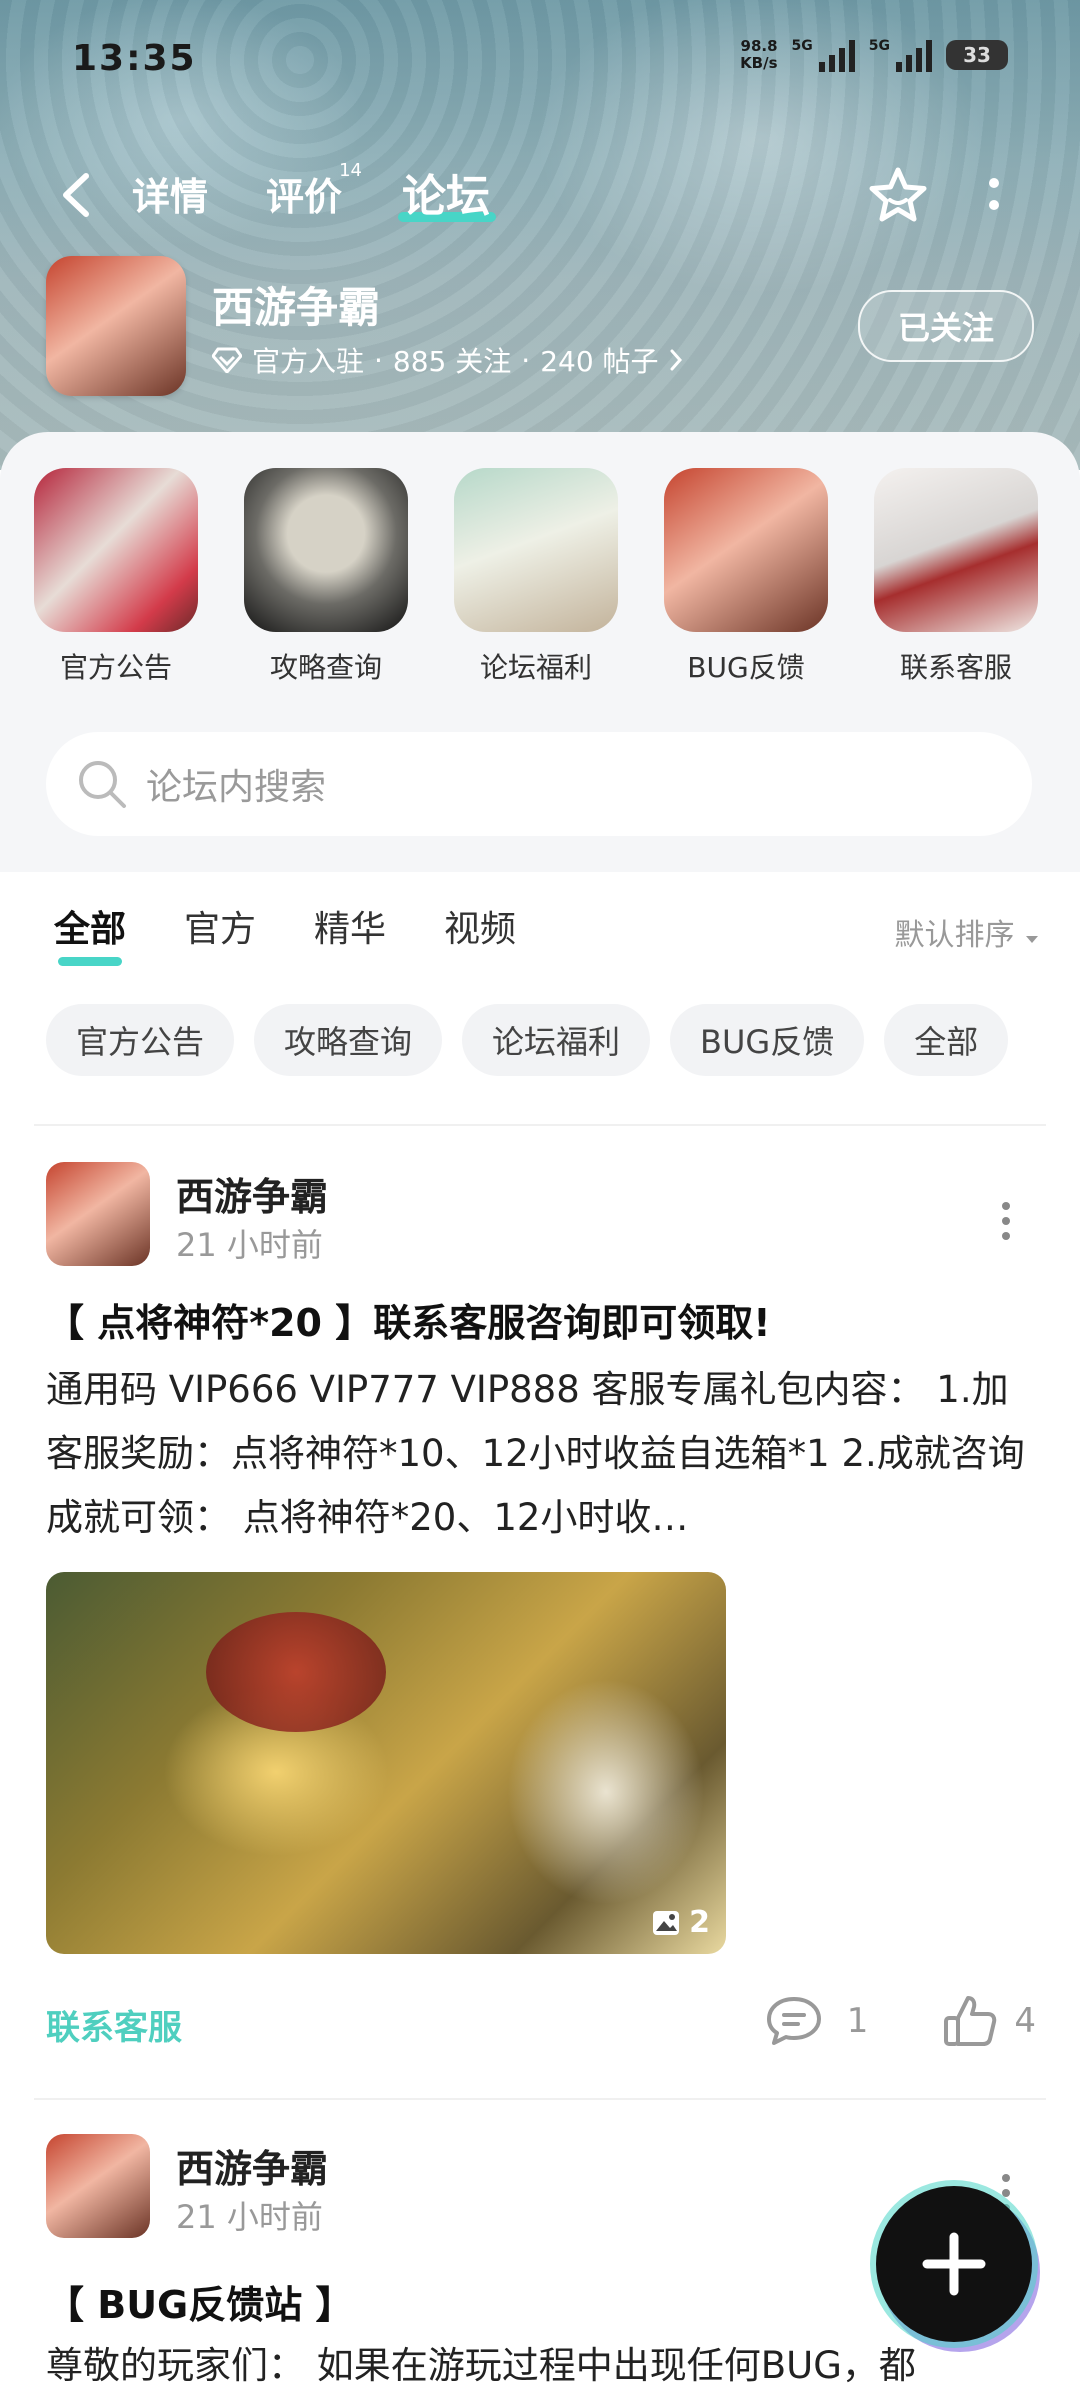  What do you see at coordinates (539, 784) in the screenshot?
I see `search-input: 论坛内搜索` at bounding box center [539, 784].